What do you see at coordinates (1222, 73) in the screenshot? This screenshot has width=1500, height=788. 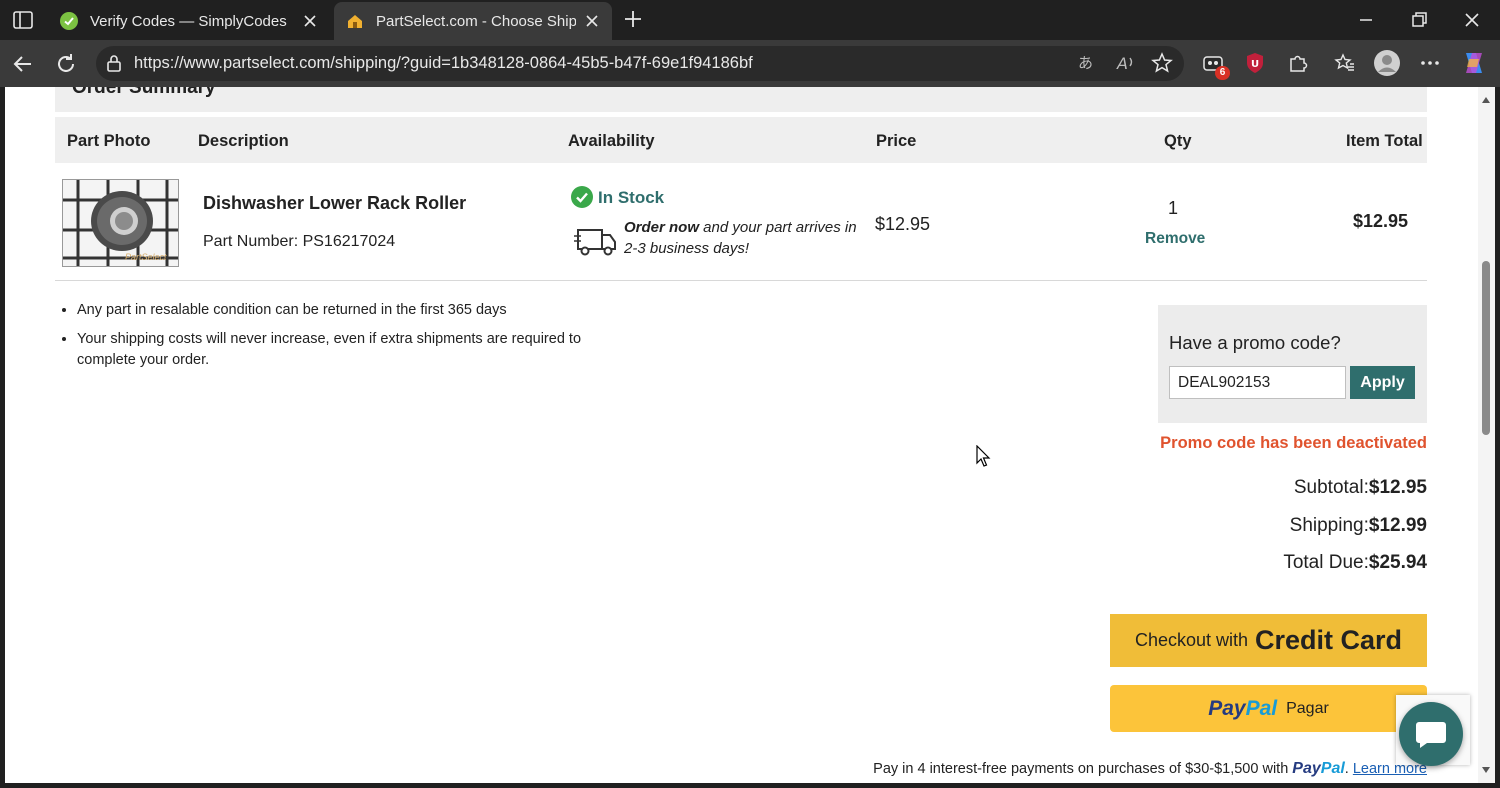 I see `extension-badge: 6` at bounding box center [1222, 73].